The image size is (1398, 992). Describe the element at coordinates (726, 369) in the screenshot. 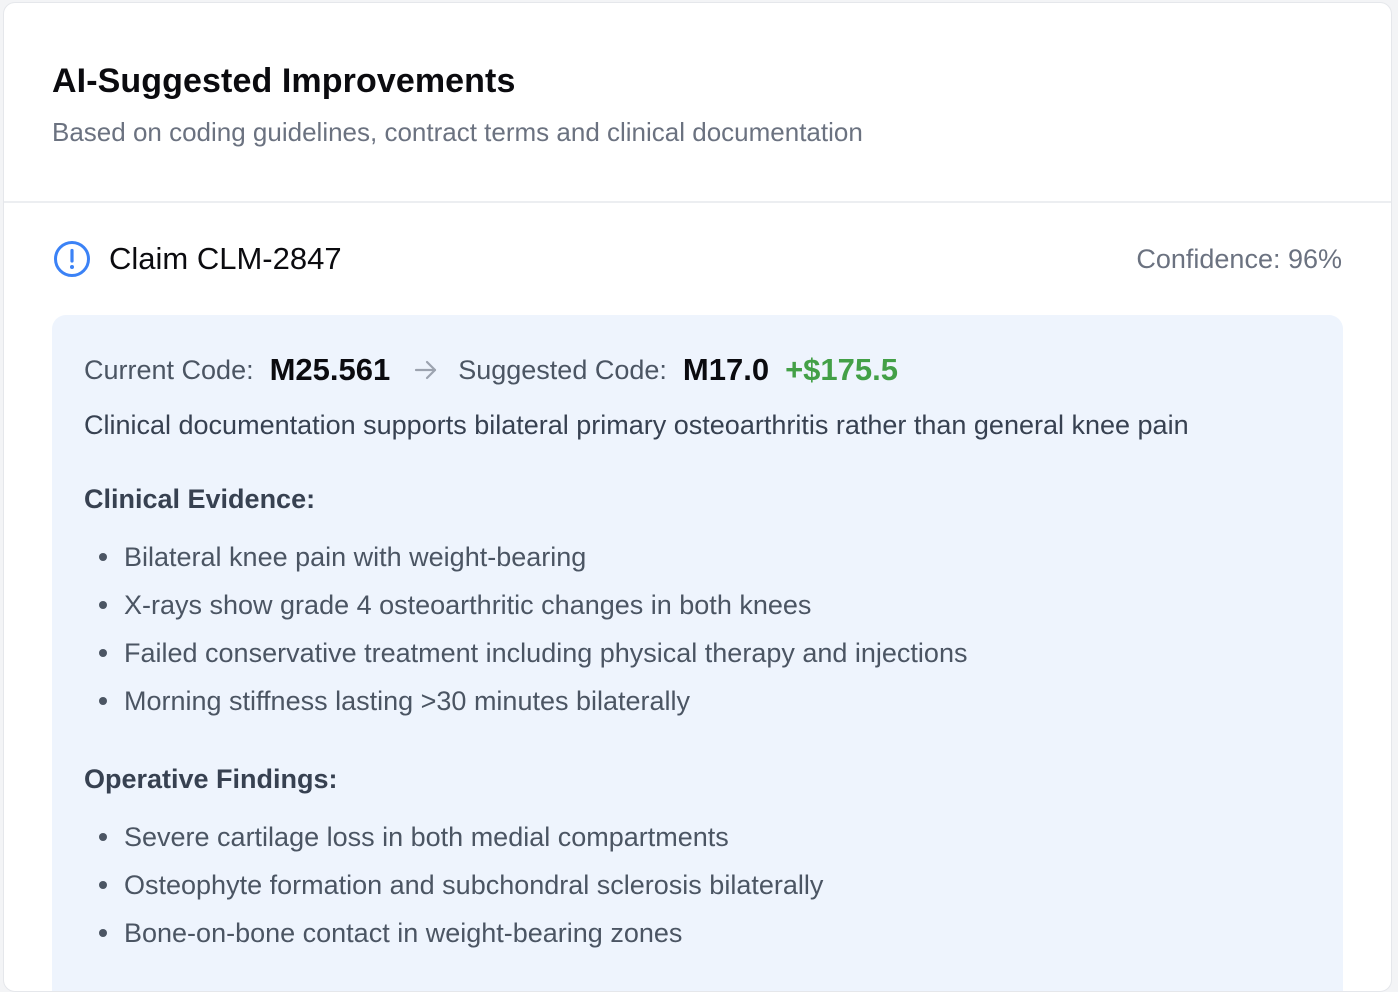

I see `suggested-code-value: M17.0` at that location.